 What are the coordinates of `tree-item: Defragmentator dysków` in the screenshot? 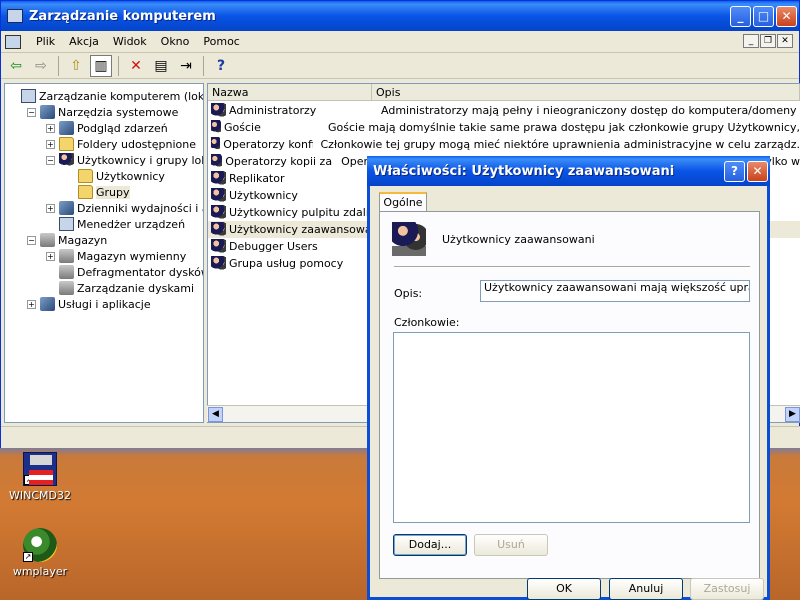 It's located at (125, 272).